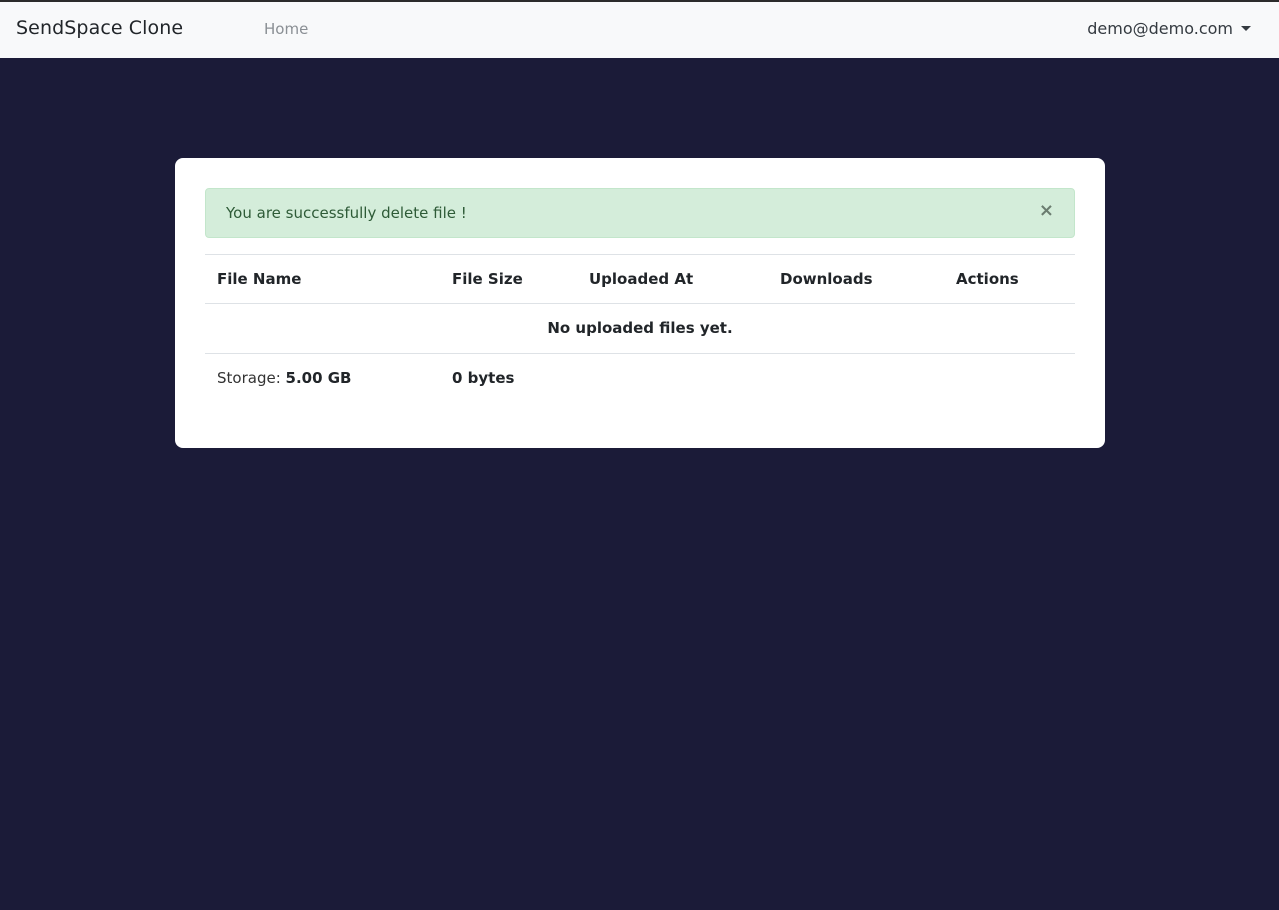 This screenshot has height=910, width=1279. What do you see at coordinates (286, 29) in the screenshot?
I see `nav-home-link: Home` at bounding box center [286, 29].